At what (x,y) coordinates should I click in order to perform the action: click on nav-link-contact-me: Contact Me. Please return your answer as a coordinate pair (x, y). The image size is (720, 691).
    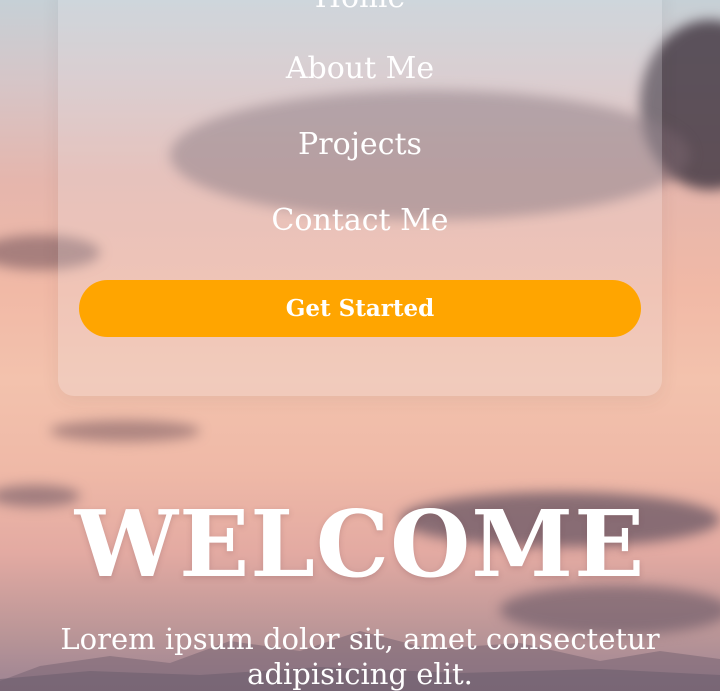
    Looking at the image, I should click on (360, 221).